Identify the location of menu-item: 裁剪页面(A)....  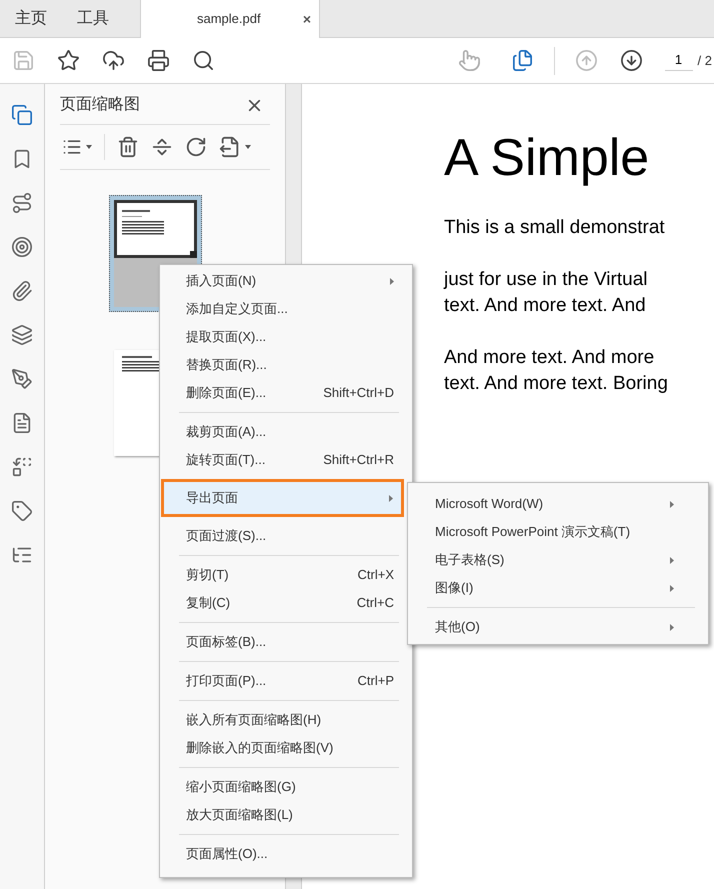
(286, 432).